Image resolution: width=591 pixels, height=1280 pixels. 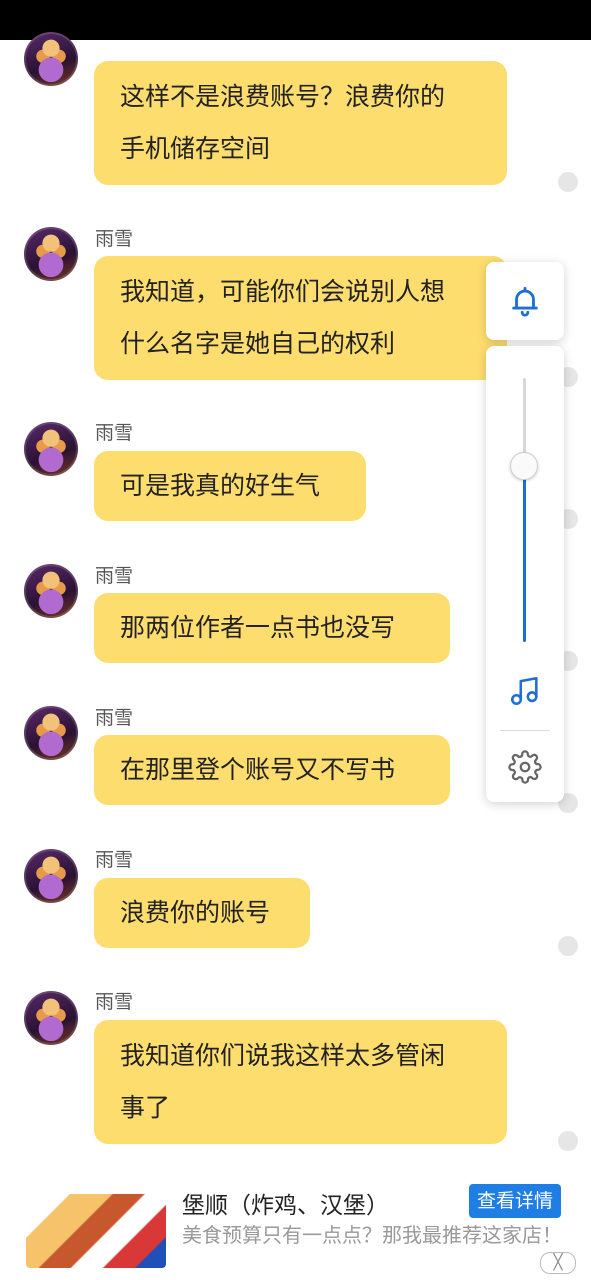 What do you see at coordinates (372, 1235) in the screenshot?
I see `ad-description: 美食预算只有一点点？那我最推荐这家店！` at bounding box center [372, 1235].